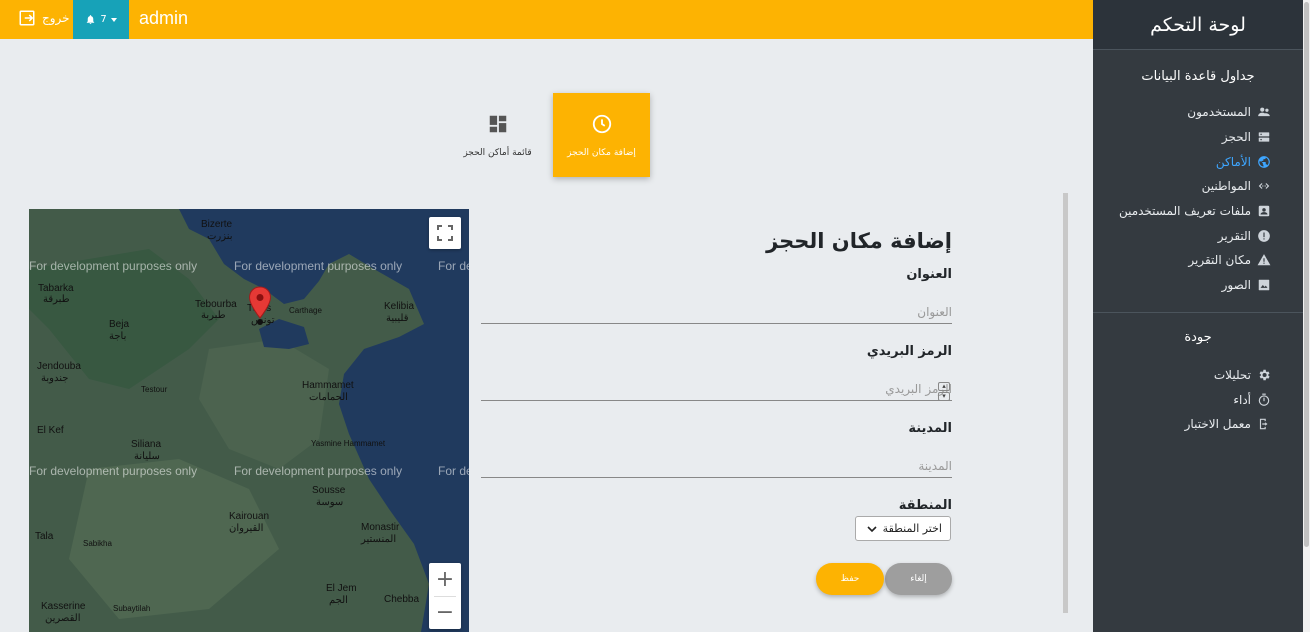  Describe the element at coordinates (216, 304) in the screenshot. I see `map-city-label: Tebourba` at that location.